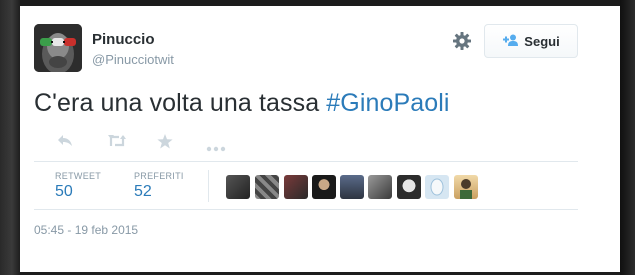 The image size is (635, 275). What do you see at coordinates (64, 192) in the screenshot?
I see `retweet-count: 50` at bounding box center [64, 192].